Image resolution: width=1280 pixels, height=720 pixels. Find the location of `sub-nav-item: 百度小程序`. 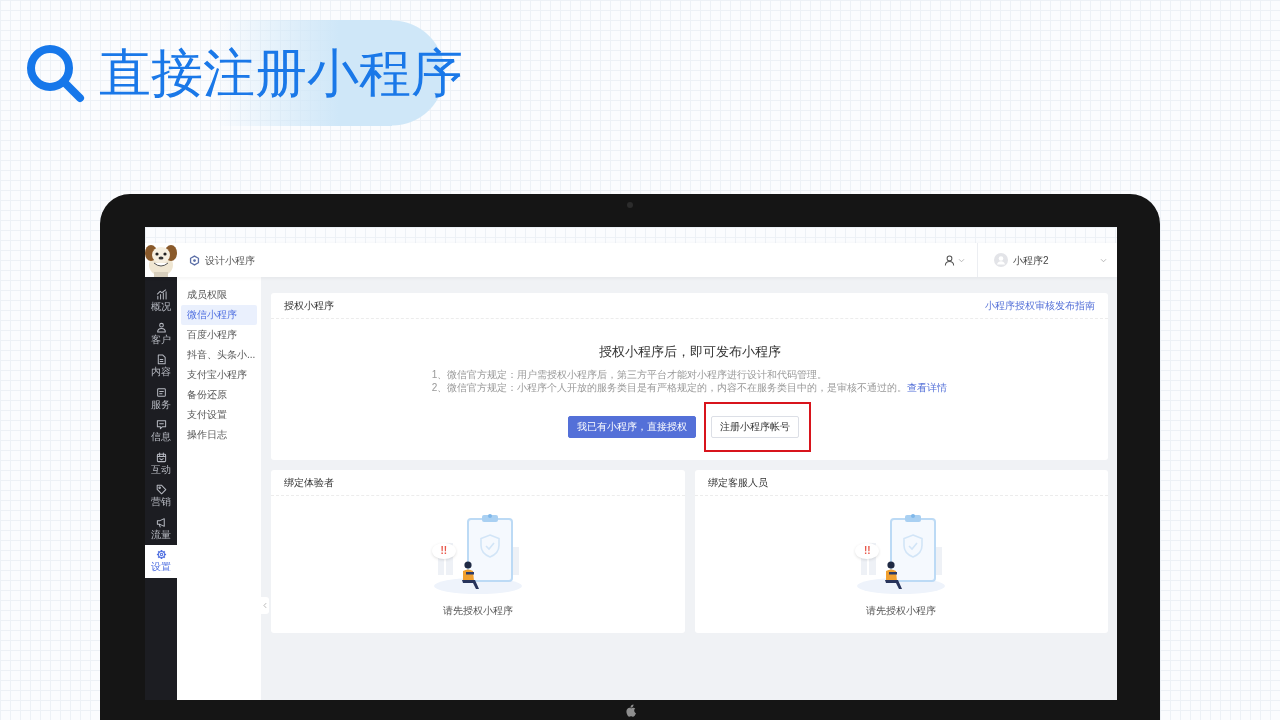

sub-nav-item: 百度小程序 is located at coordinates (219, 335).